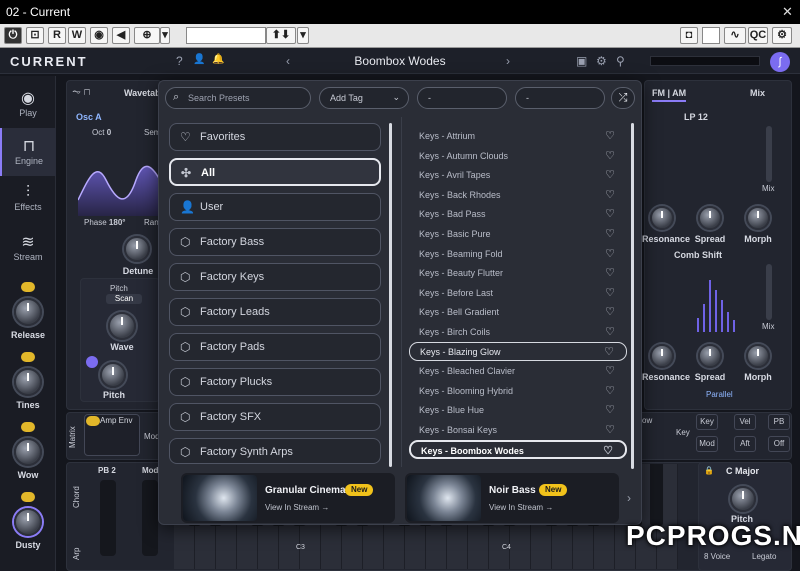 The height and width of the screenshot is (571, 800). I want to click on user-icon: 👤, so click(199, 59).